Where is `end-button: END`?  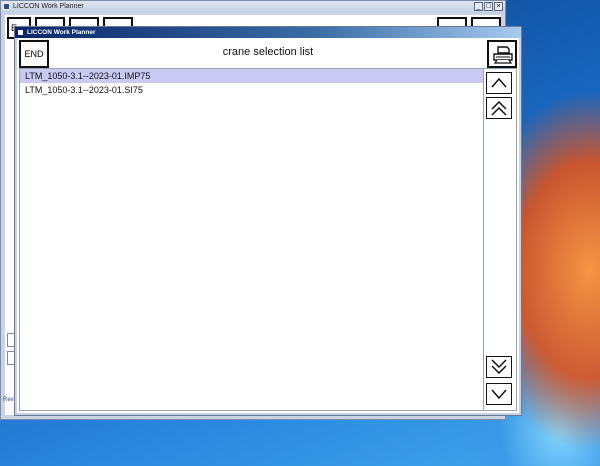 end-button: END is located at coordinates (34, 54).